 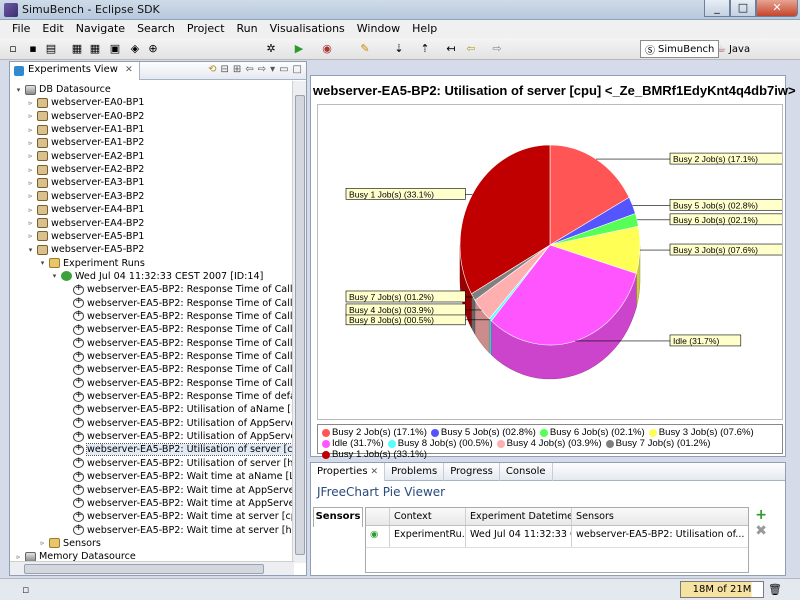 I want to click on tree-item: ▹ webserver-EA0-BP2, so click(x=85, y=116).